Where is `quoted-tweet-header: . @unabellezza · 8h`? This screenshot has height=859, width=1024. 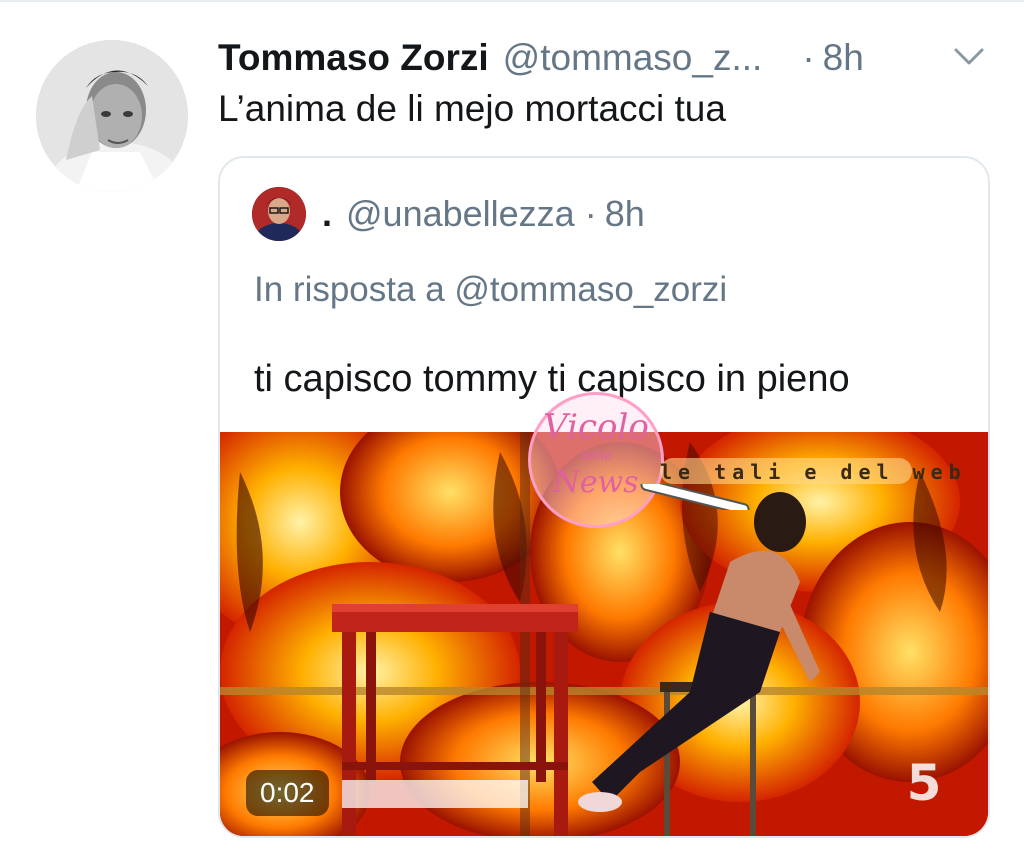 quoted-tweet-header: . @unabellezza · 8h is located at coordinates (448, 214).